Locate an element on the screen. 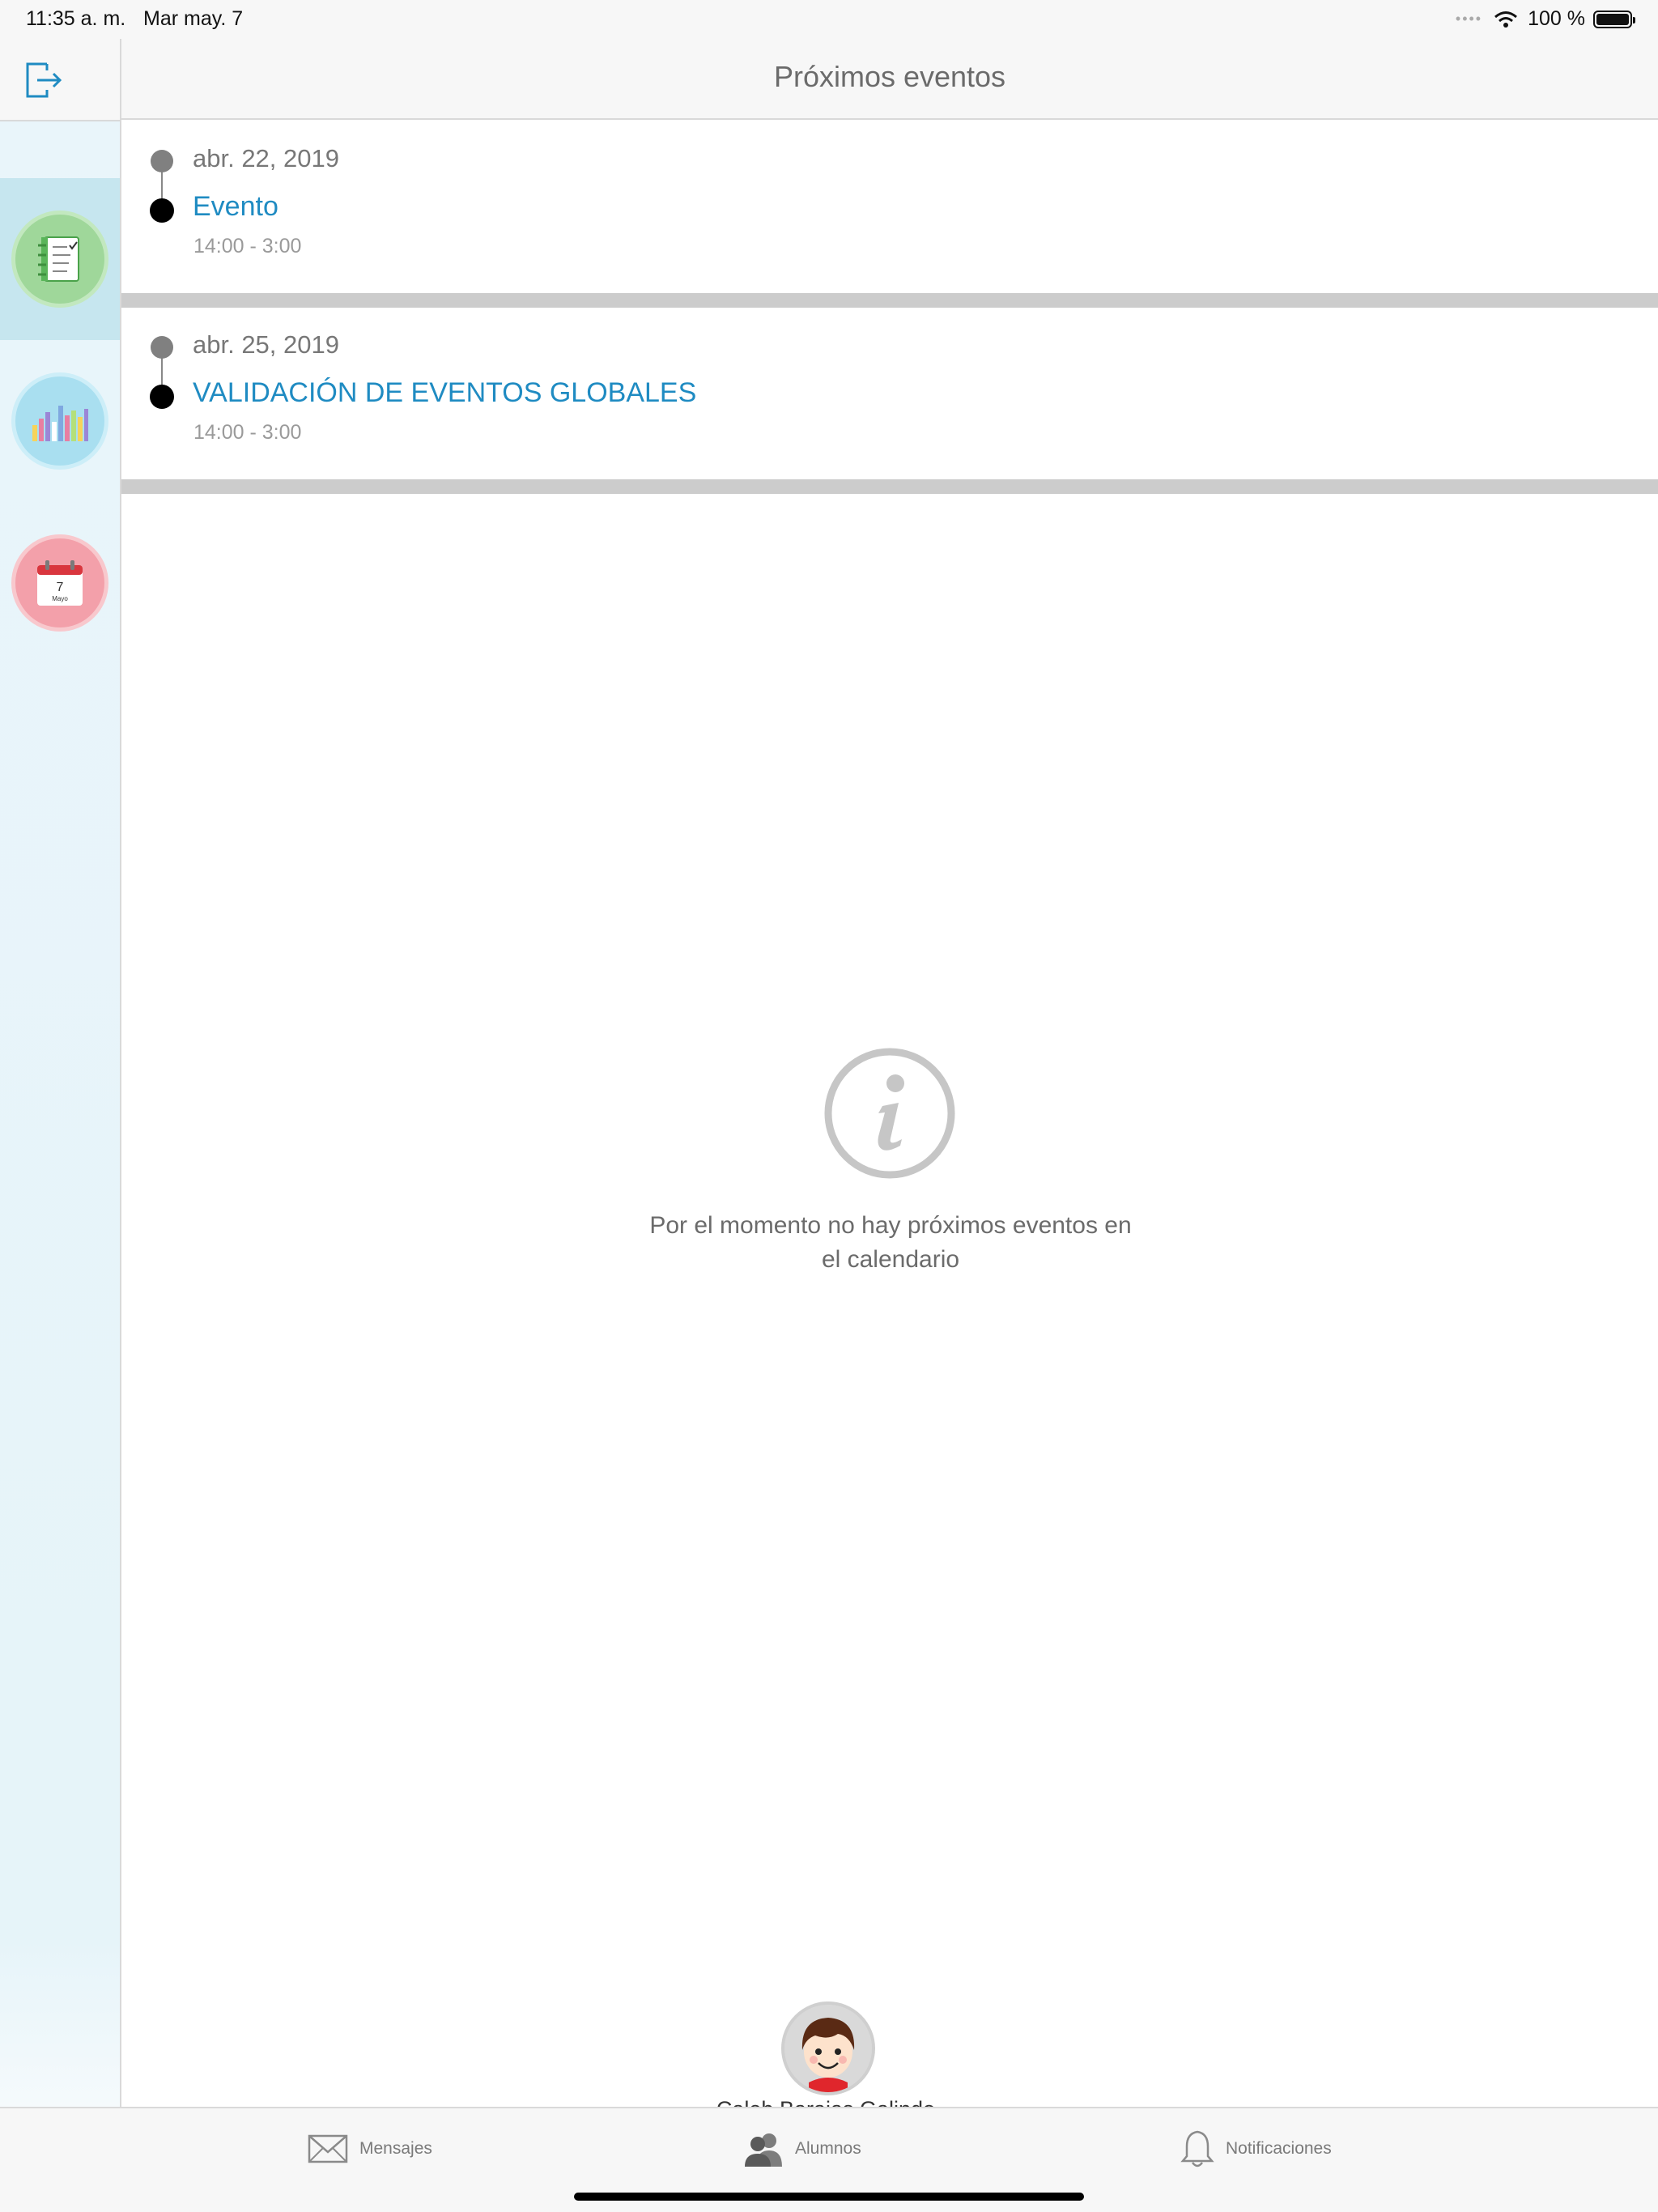 This screenshot has height=2212, width=1658. home-indicator is located at coordinates (829, 2197).